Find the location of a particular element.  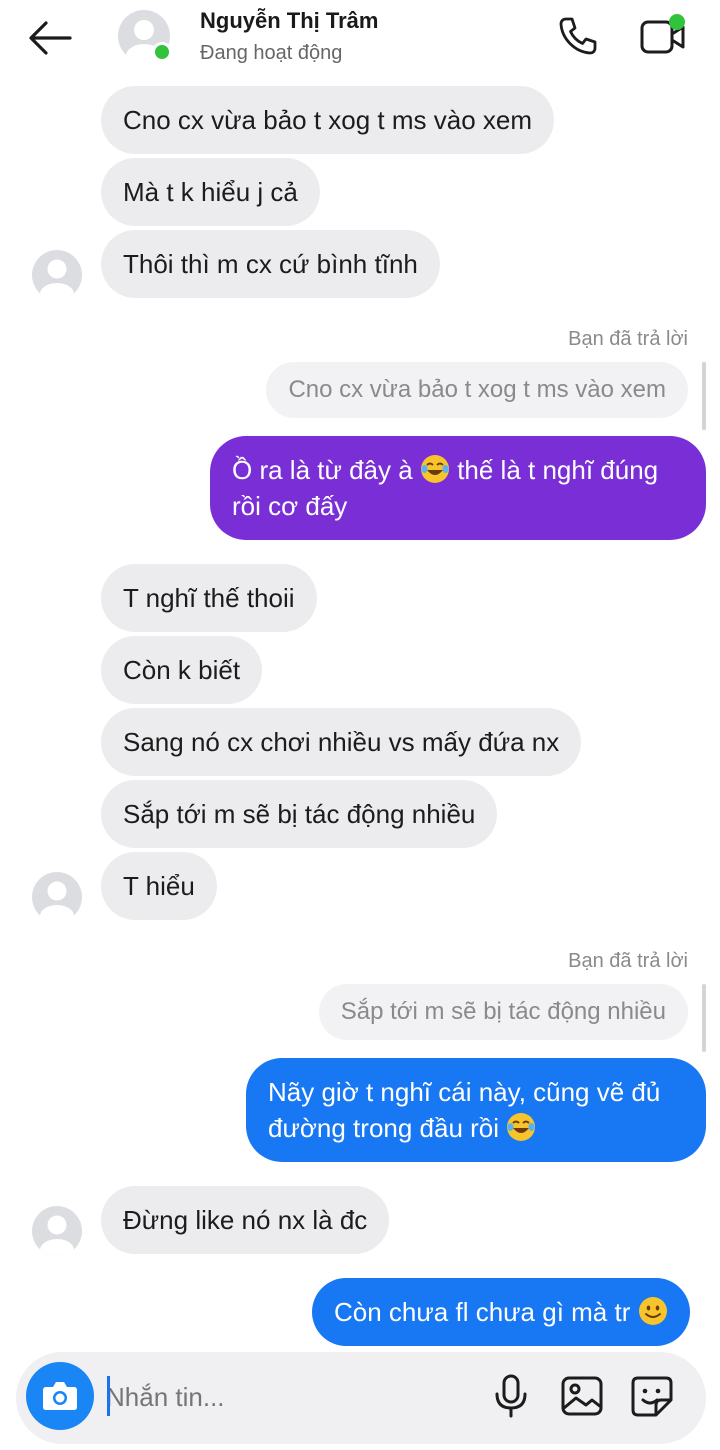

incoming-message: Mà t k hiểu j cả is located at coordinates (210, 192).